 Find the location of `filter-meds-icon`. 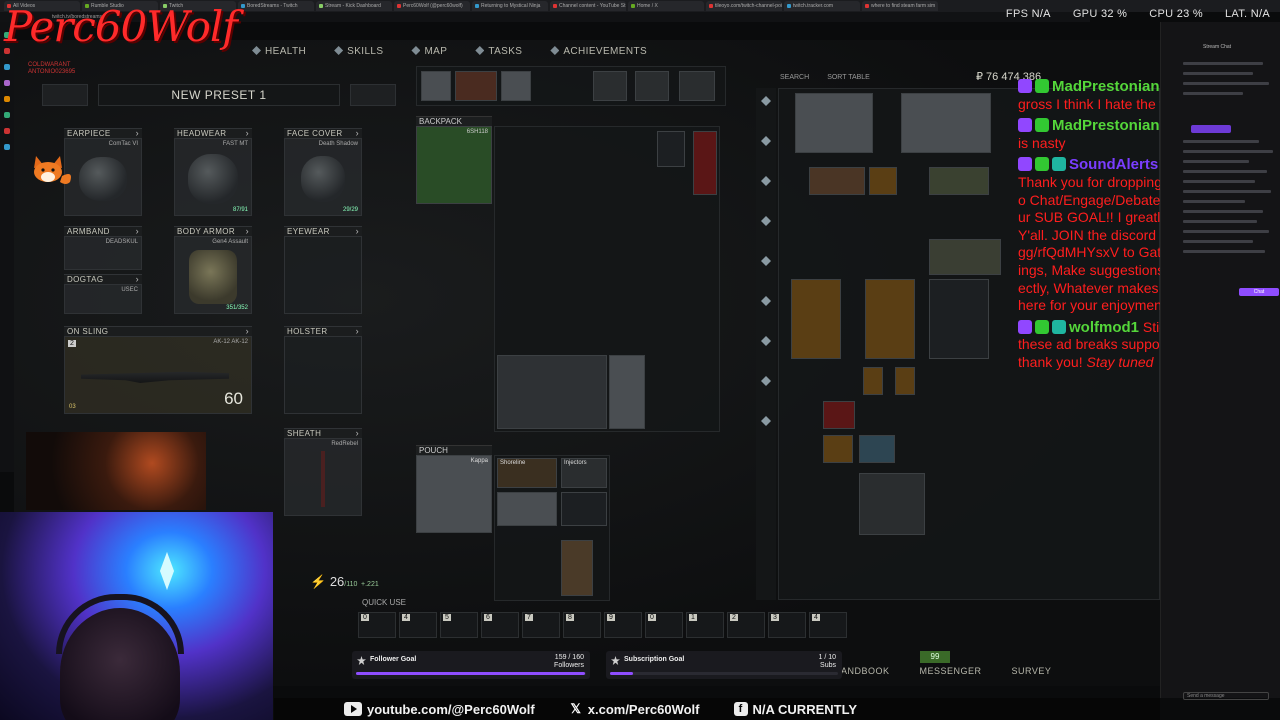

filter-meds-icon is located at coordinates (766, 301).